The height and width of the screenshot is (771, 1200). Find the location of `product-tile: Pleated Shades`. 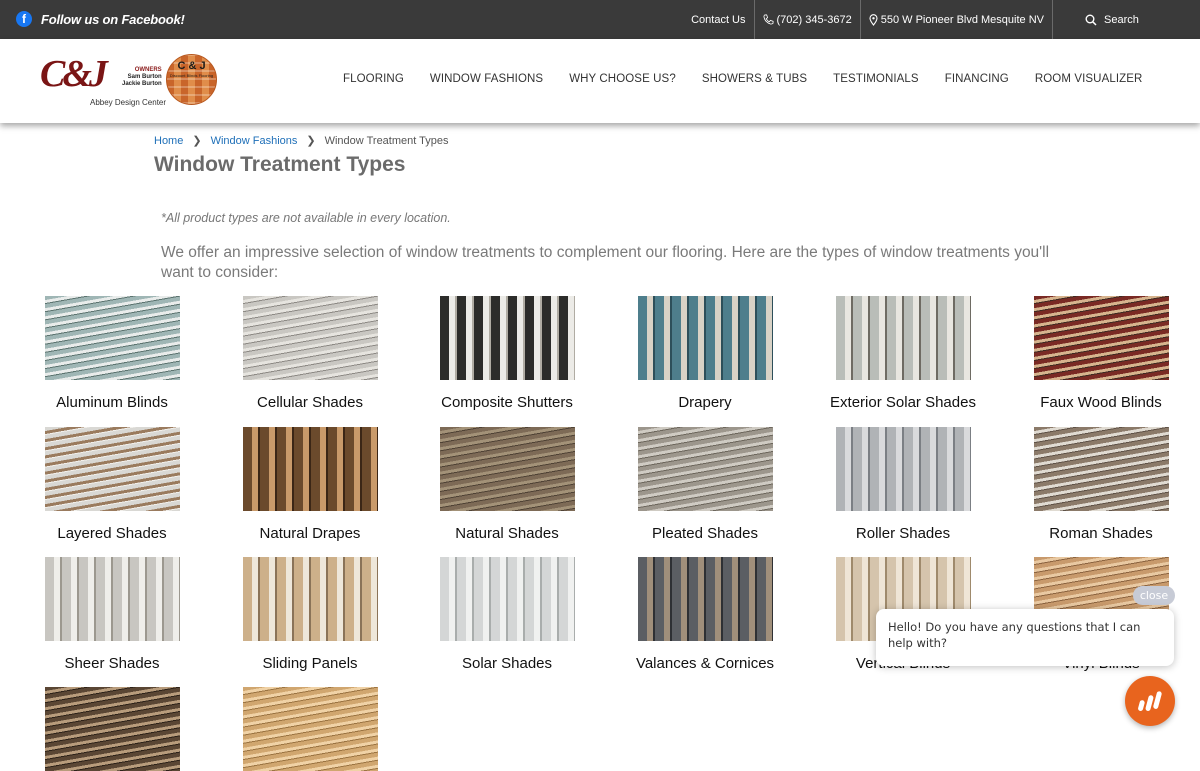

product-tile: Pleated Shades is located at coordinates (705, 484).